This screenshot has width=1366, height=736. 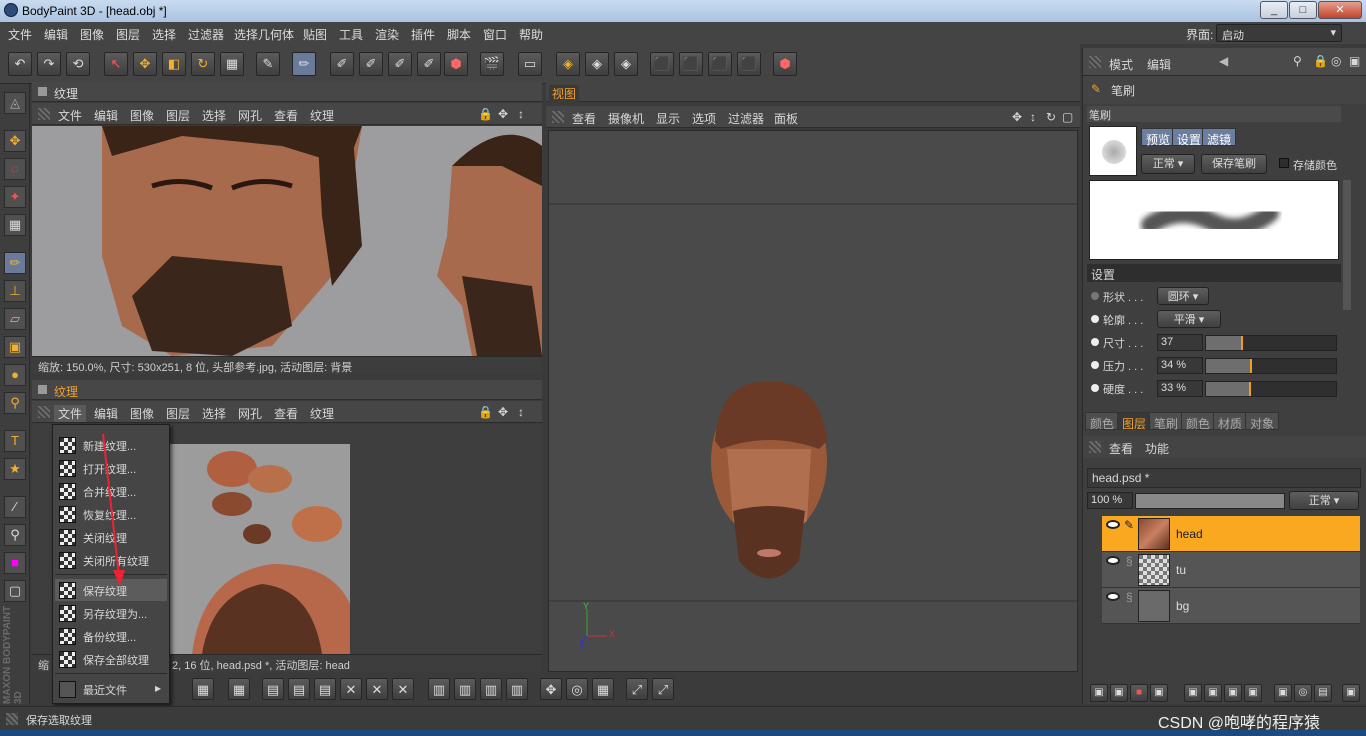 What do you see at coordinates (1323, 693) in the screenshot?
I see `layer-icon-11: ▤` at bounding box center [1323, 693].